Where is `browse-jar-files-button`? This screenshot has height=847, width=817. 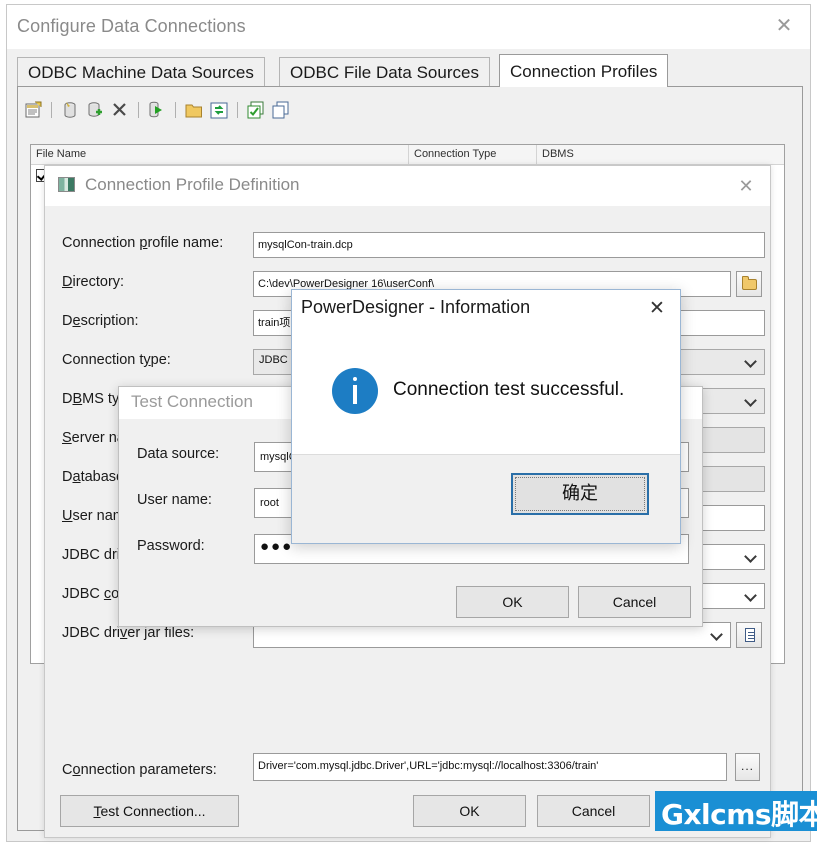 browse-jar-files-button is located at coordinates (749, 635).